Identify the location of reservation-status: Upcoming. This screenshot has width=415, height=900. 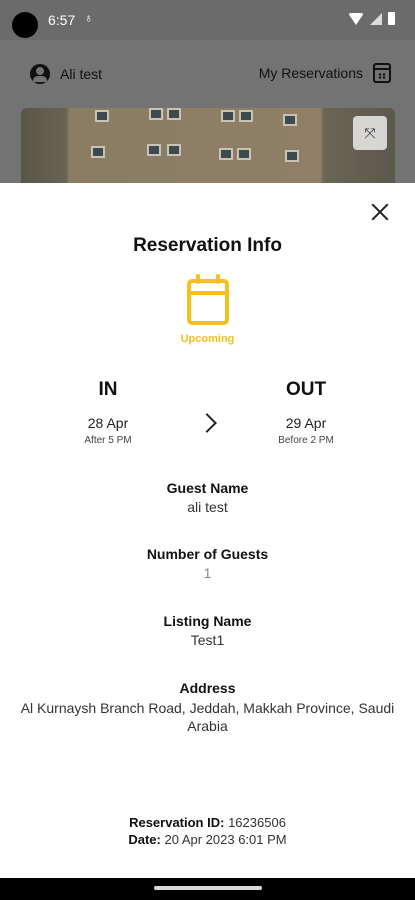
(207, 339).